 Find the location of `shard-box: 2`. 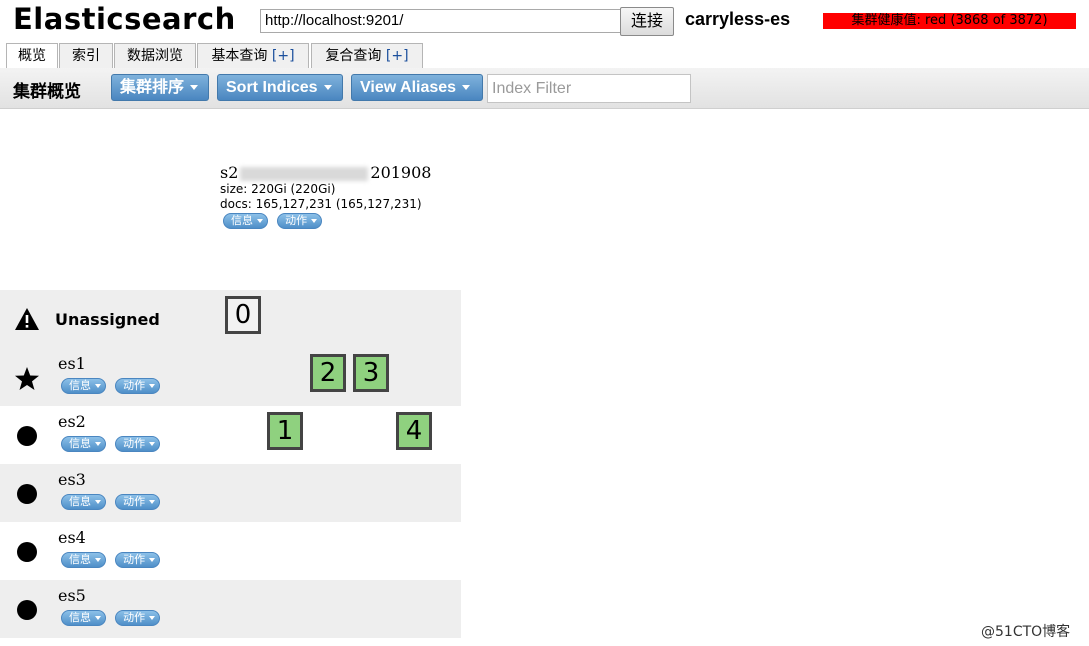

shard-box: 2 is located at coordinates (328, 373).